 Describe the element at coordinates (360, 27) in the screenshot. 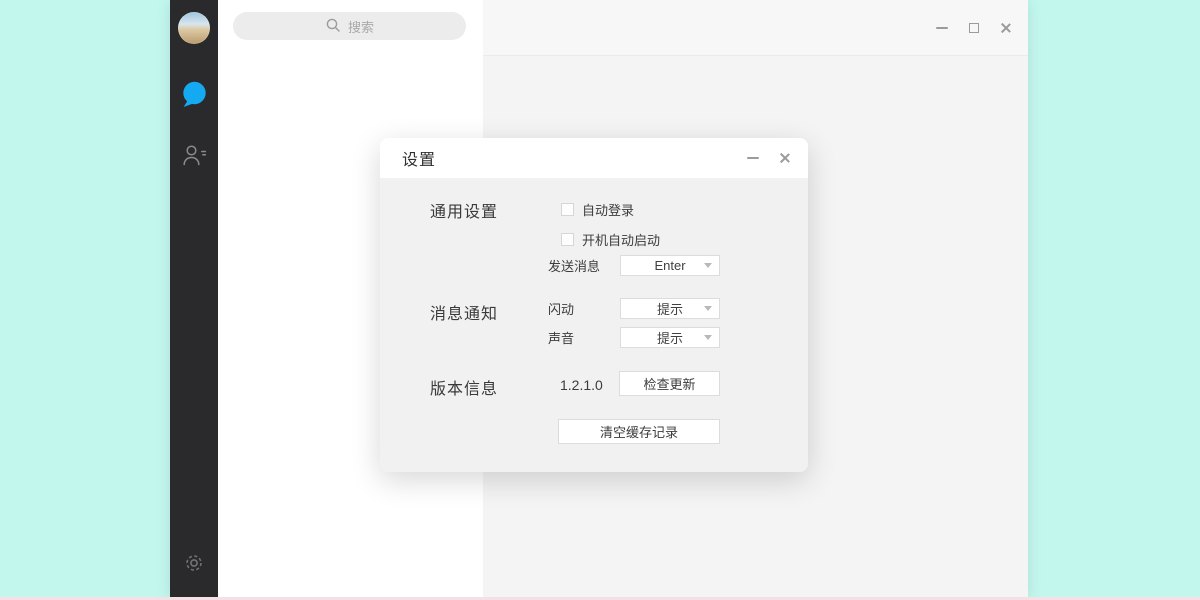

I see `search-placeholder: 搜索` at that location.